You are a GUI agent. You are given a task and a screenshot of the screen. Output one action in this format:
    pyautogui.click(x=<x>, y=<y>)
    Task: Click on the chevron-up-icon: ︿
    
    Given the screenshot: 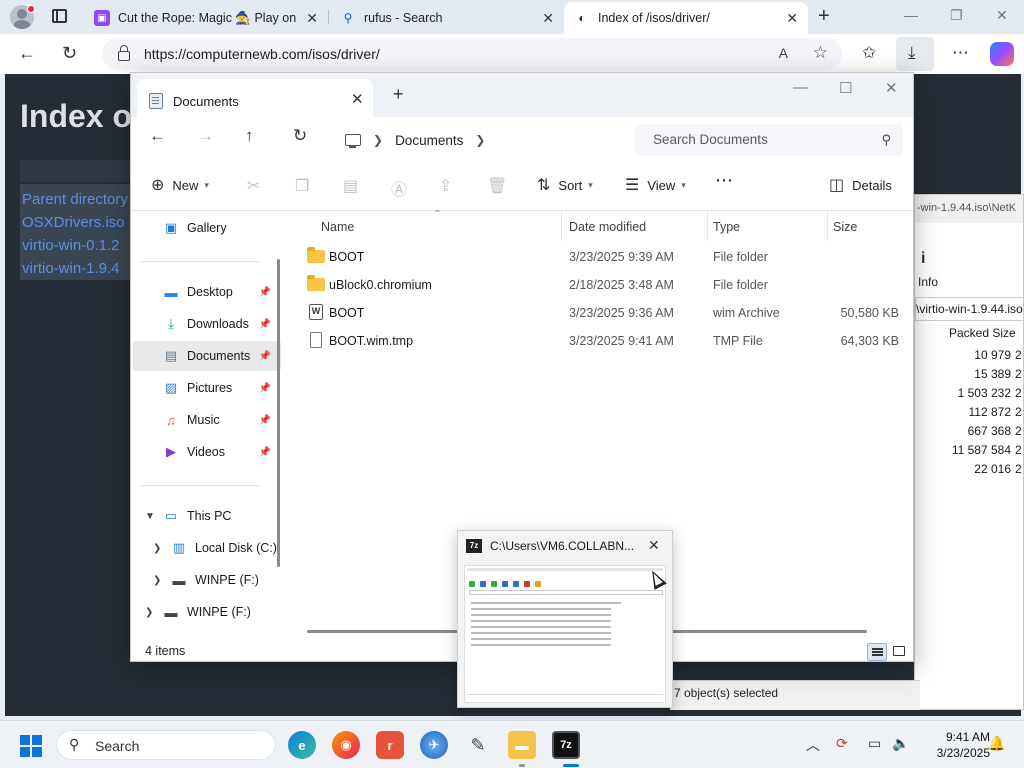 What is the action you would take?
    pyautogui.click(x=813, y=745)
    